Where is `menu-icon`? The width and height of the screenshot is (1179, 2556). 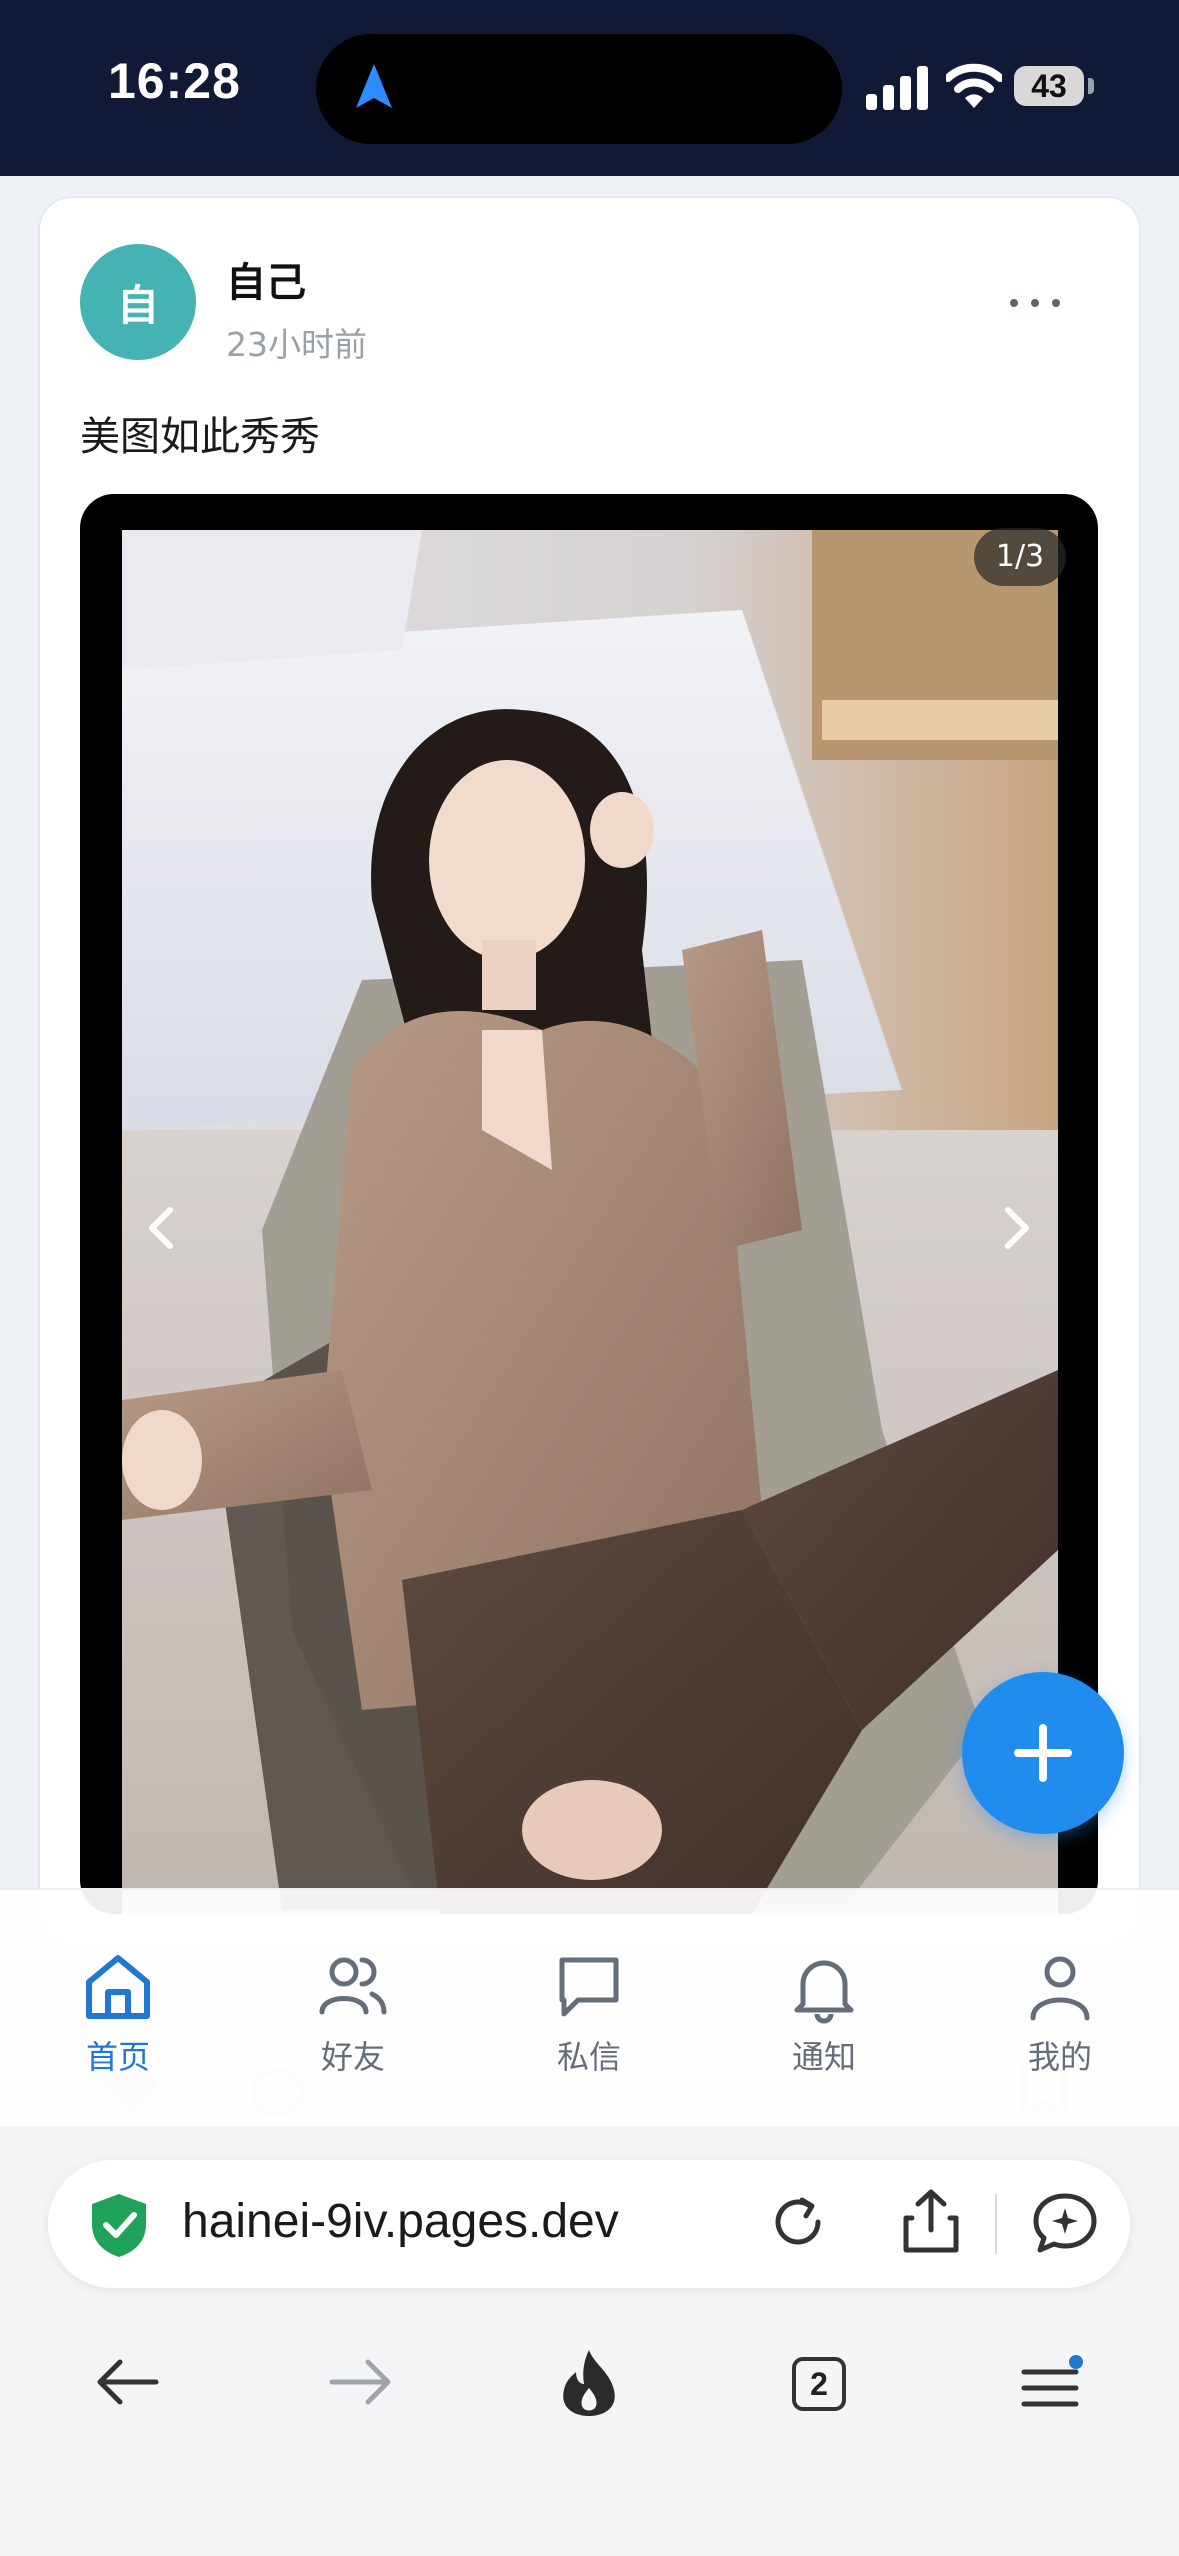 menu-icon is located at coordinates (1052, 2384).